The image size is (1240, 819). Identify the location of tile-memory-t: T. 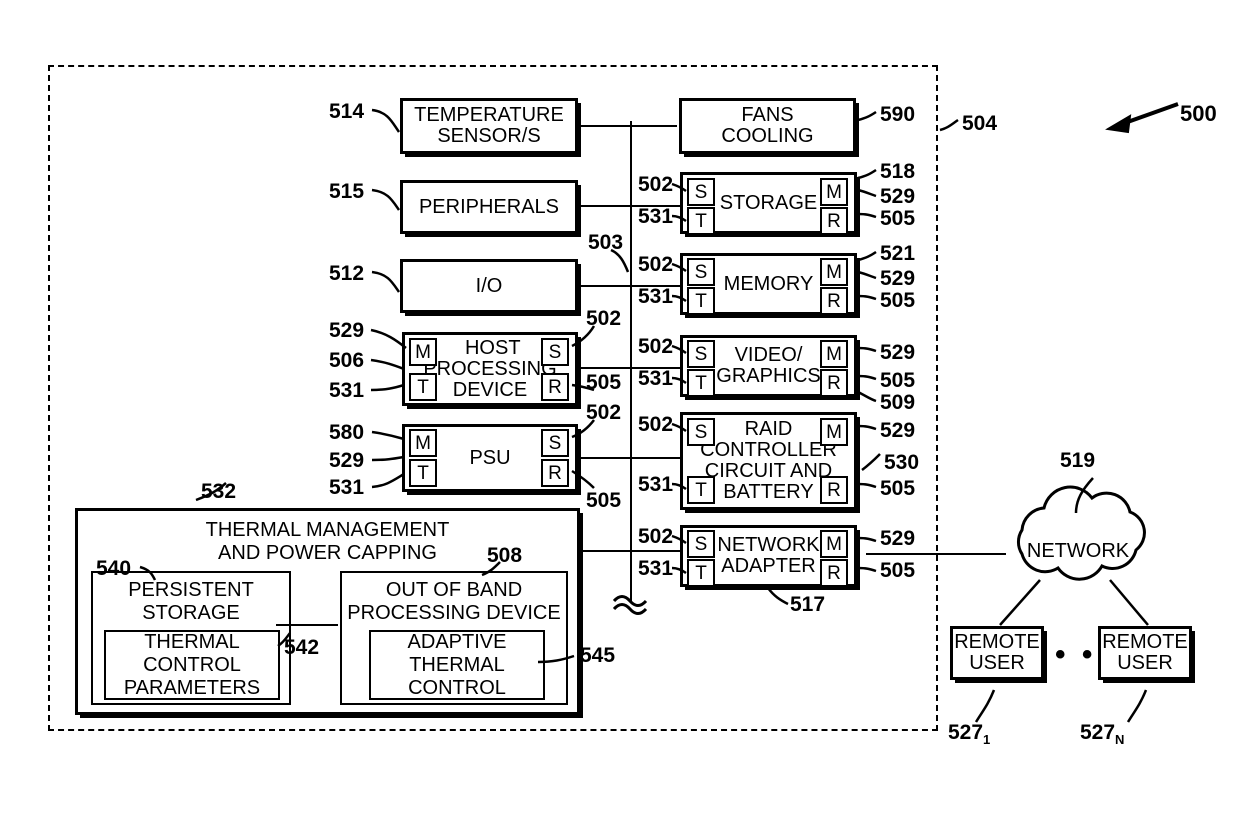
(701, 301).